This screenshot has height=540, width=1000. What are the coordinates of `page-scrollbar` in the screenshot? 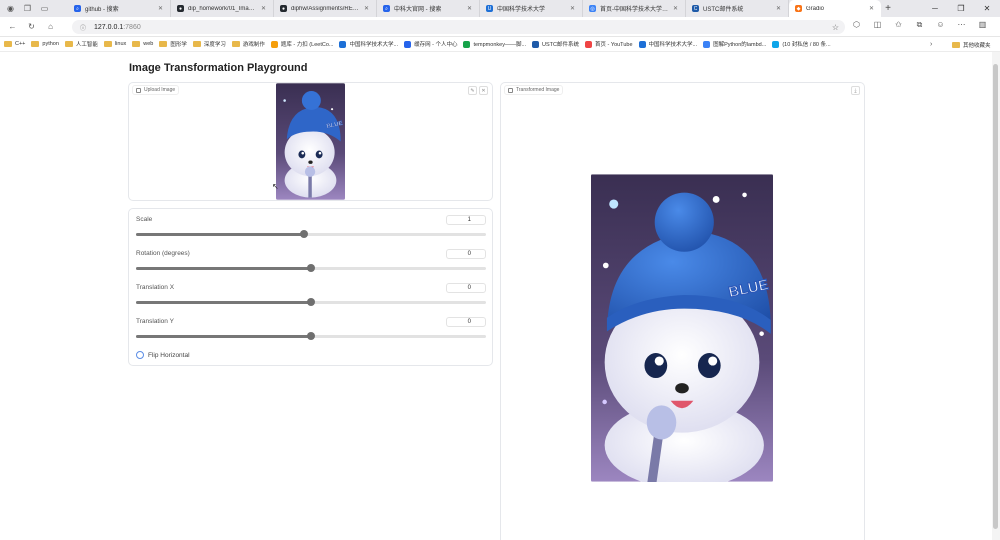 It's located at (996, 296).